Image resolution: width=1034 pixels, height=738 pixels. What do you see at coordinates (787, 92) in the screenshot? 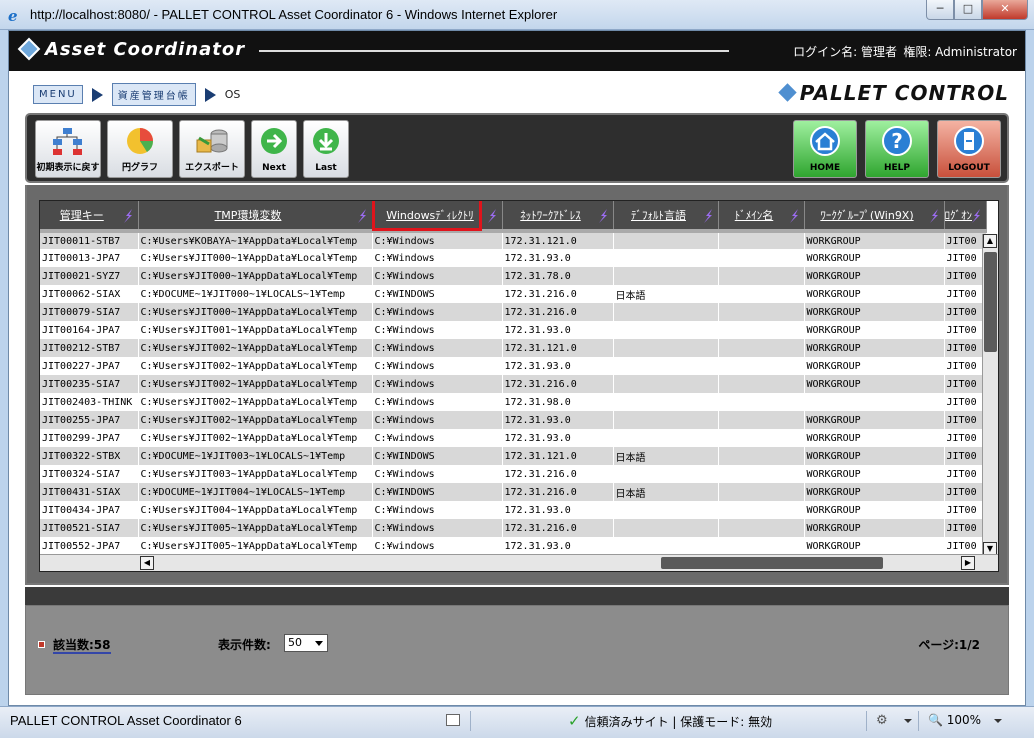
I see `brand-diamond-icon` at bounding box center [787, 92].